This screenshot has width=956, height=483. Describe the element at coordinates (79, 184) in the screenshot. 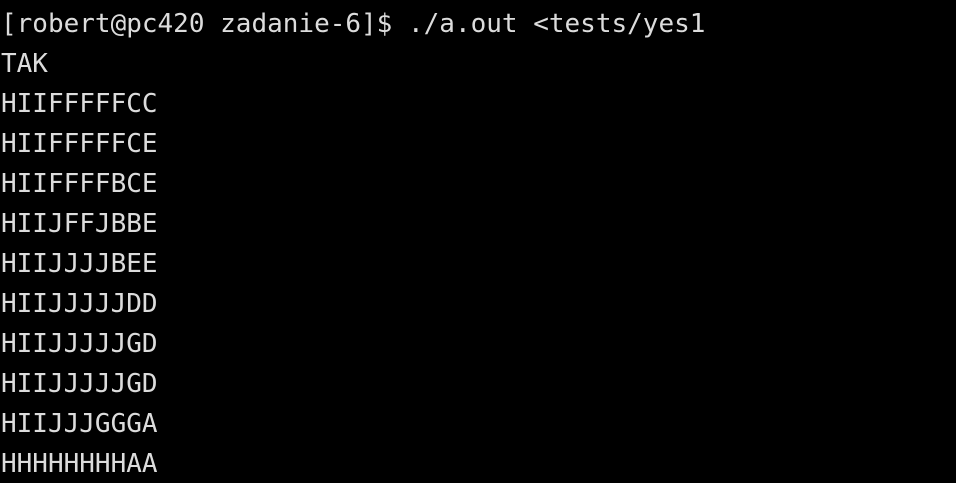

I see `output-line: HIIFFFFBCE` at that location.